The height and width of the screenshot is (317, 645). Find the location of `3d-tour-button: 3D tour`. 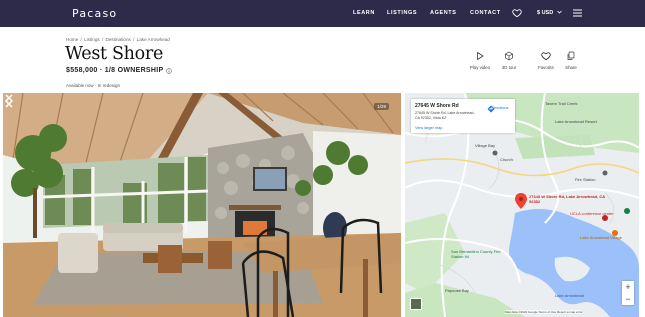

3d-tour-button: 3D tour is located at coordinates (509, 60).